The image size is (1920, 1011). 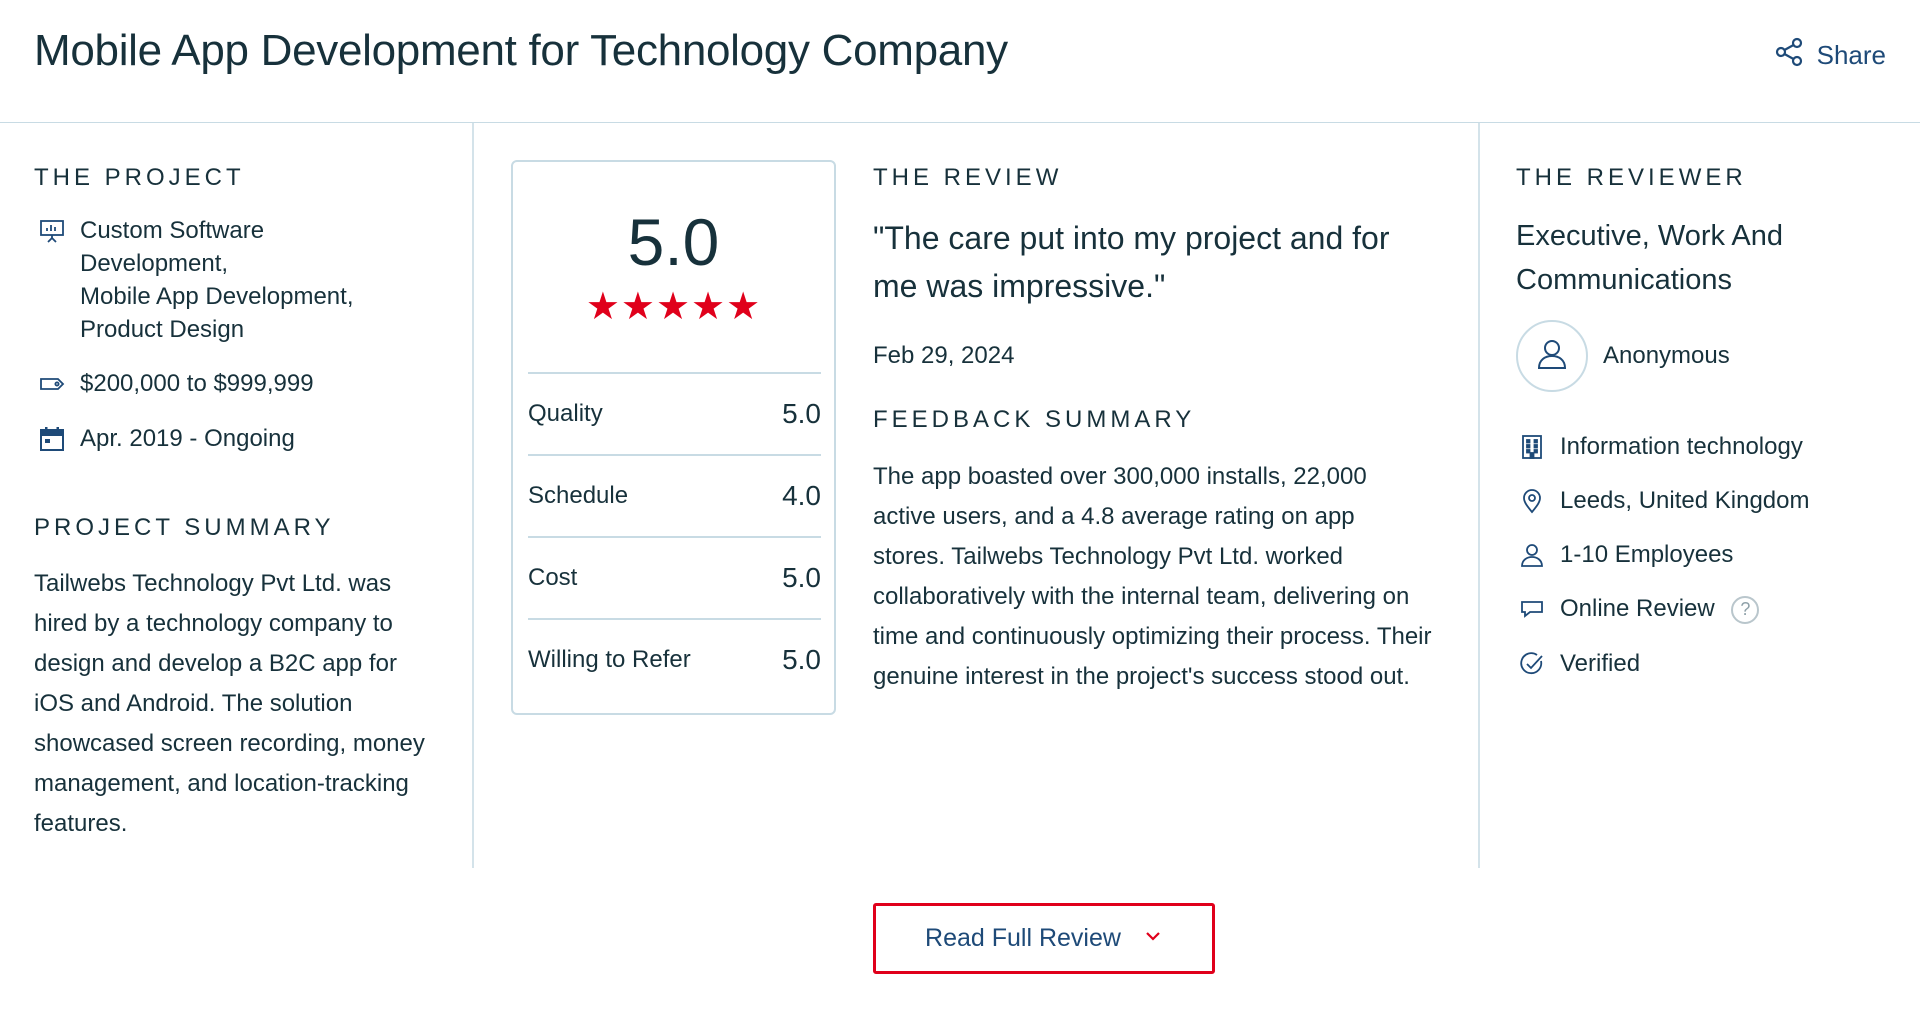 I want to click on rating-row-cost: Cost 5.0, so click(x=674, y=577).